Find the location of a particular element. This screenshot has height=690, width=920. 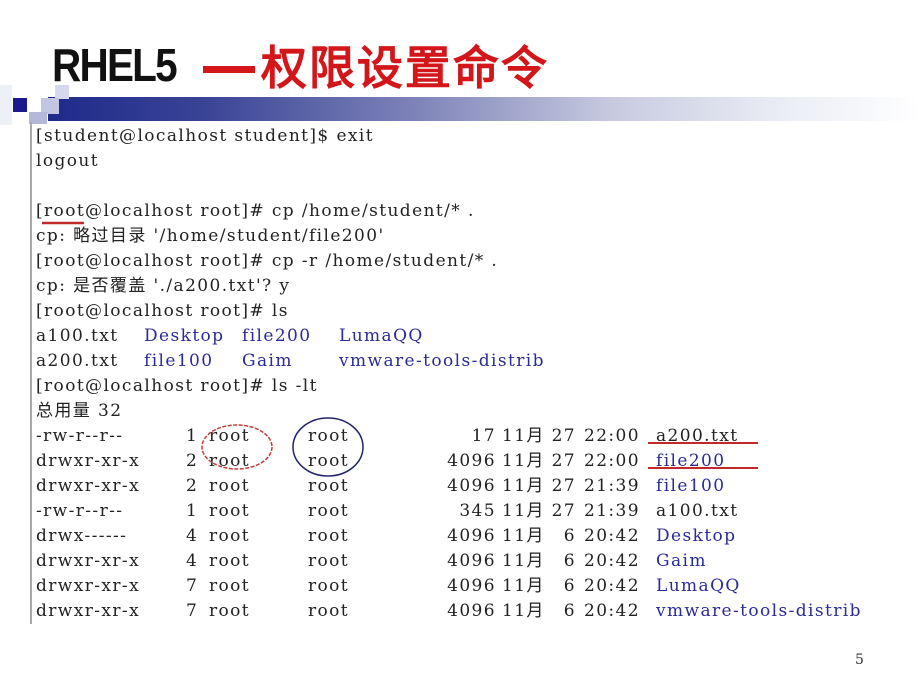

ls-entry: a200.txt is located at coordinates (77, 361).